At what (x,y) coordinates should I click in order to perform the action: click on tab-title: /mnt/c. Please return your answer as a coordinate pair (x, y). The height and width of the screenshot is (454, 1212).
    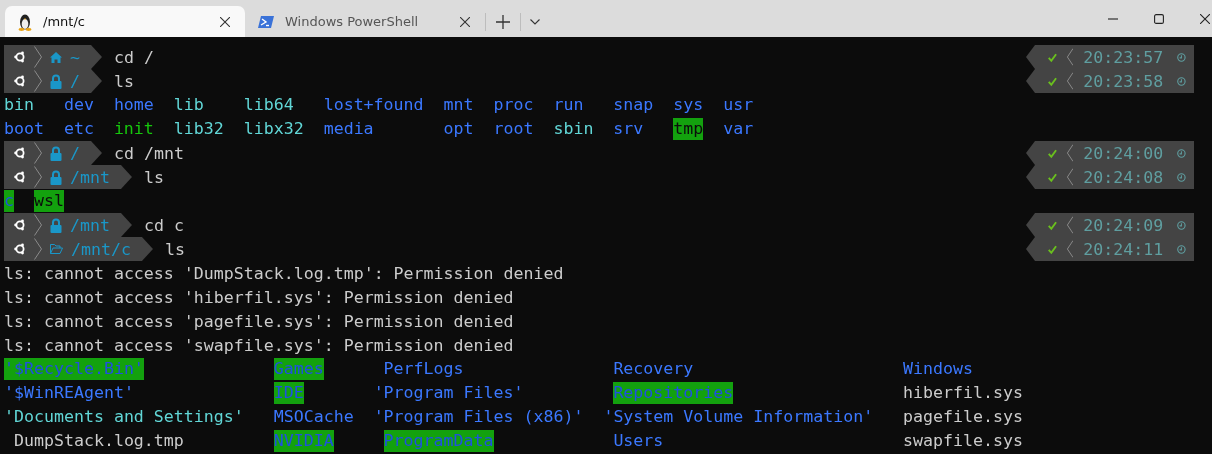
    Looking at the image, I should click on (64, 21).